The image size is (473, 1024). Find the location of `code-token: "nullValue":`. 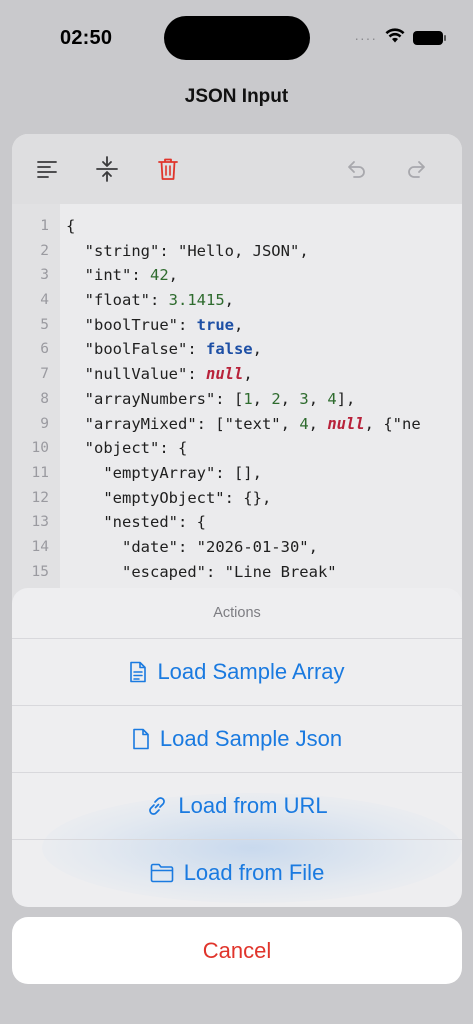

code-token: "nullValue": is located at coordinates (136, 374).